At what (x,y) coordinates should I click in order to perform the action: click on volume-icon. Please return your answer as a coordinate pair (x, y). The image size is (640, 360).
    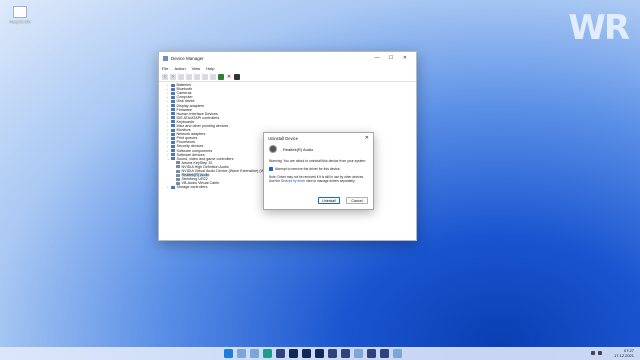
    Looking at the image, I should click on (600, 353).